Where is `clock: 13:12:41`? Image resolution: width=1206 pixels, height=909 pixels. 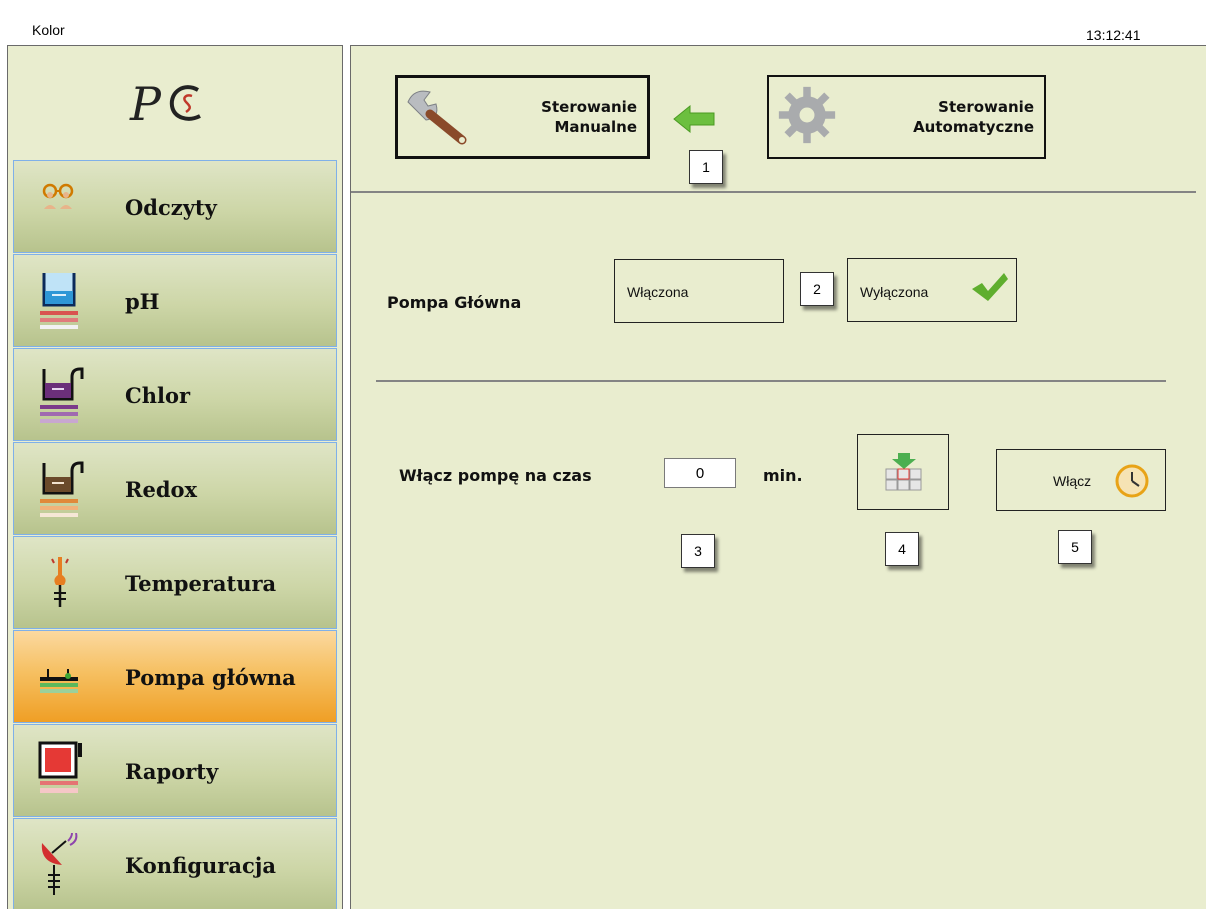
clock: 13:12:41 is located at coordinates (1113, 35).